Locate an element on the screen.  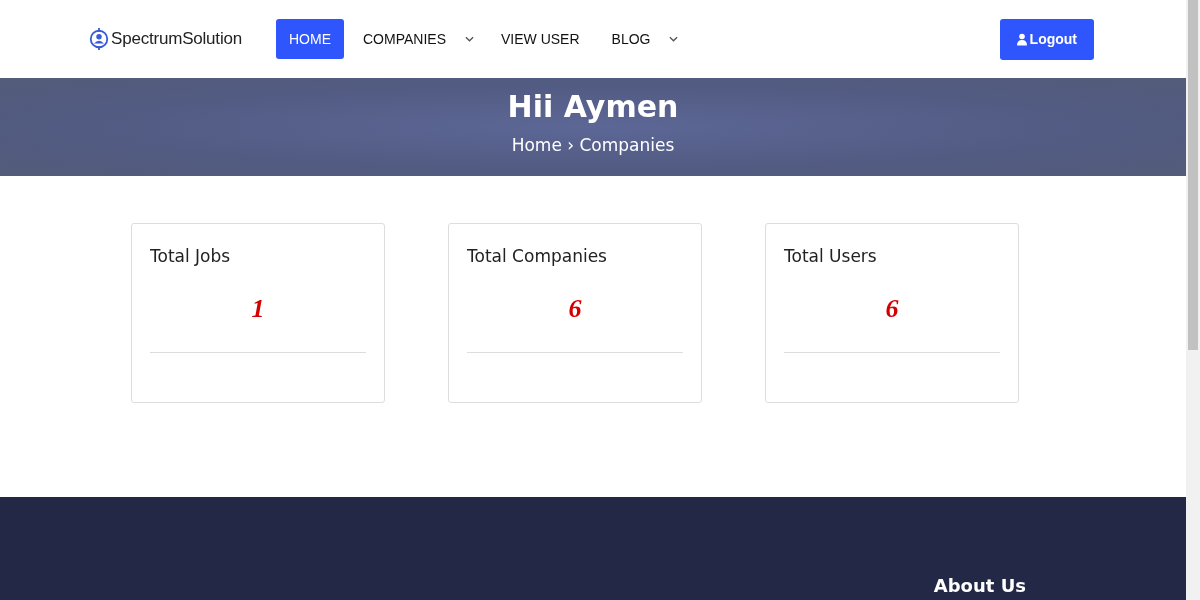
scrollbar is located at coordinates (1193, 300).